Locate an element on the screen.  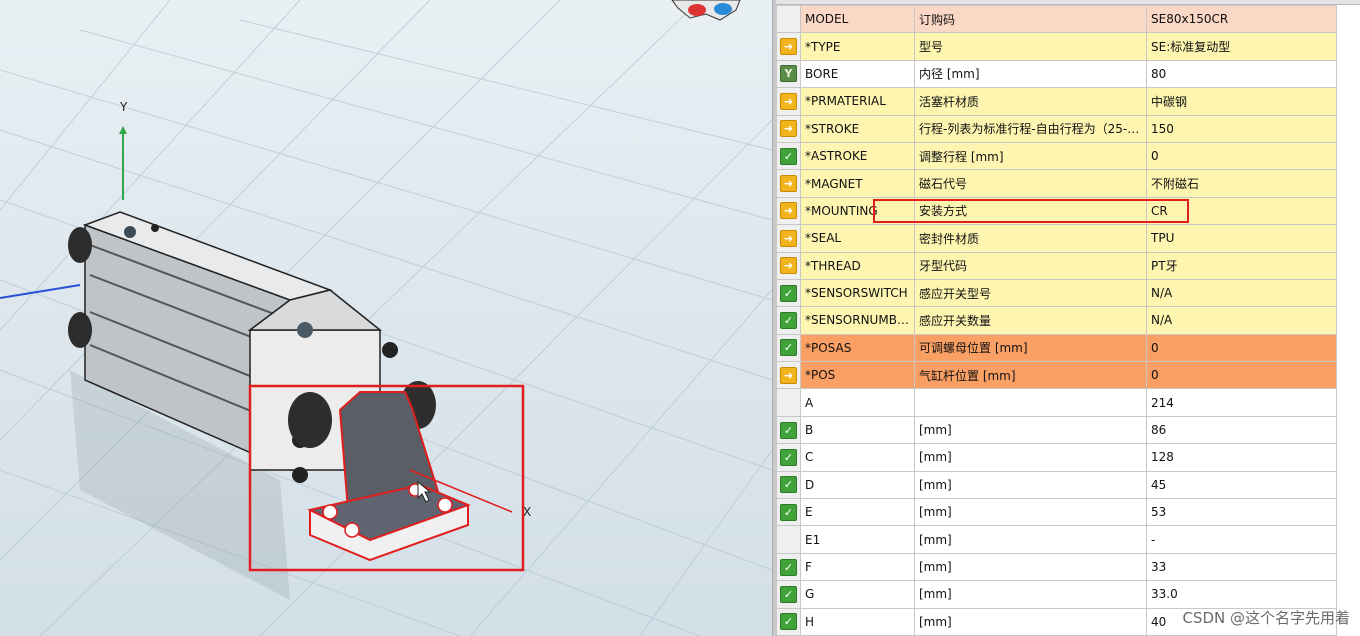
property-desc: 磁石代号 is located at coordinates (1030, 183).